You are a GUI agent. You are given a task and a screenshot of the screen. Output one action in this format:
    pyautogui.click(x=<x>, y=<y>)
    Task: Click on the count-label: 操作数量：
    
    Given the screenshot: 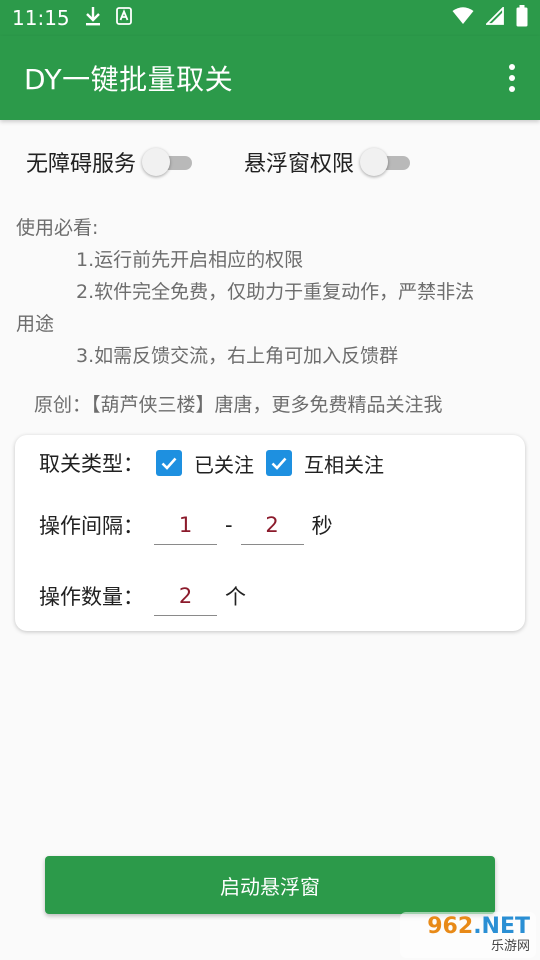 What is the action you would take?
    pyautogui.click(x=91, y=597)
    